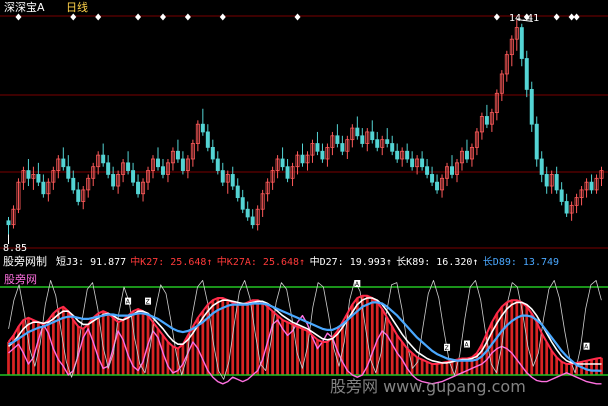 The width and height of the screenshot is (608, 406). Describe the element at coordinates (351, 261) in the screenshot. I see `legend-item: 中D27: 19.993↑` at that location.